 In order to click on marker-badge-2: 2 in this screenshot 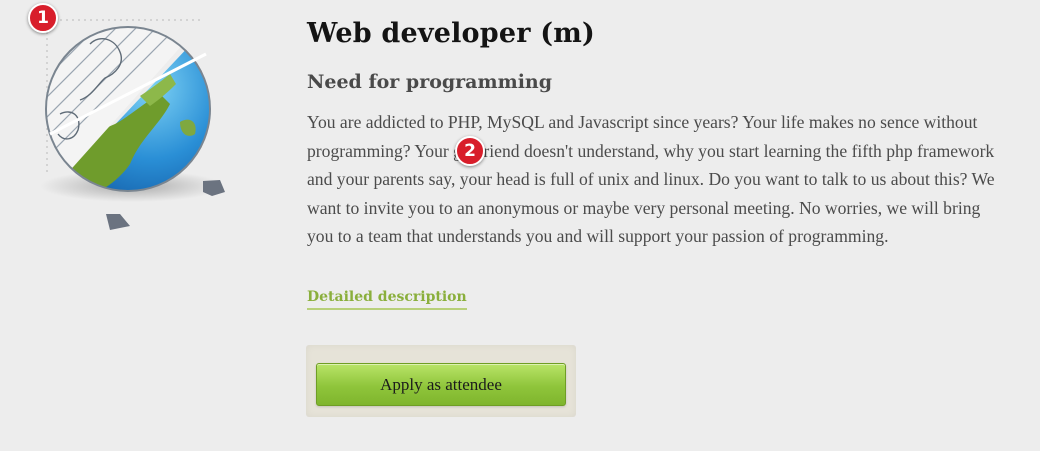, I will do `click(470, 151)`.